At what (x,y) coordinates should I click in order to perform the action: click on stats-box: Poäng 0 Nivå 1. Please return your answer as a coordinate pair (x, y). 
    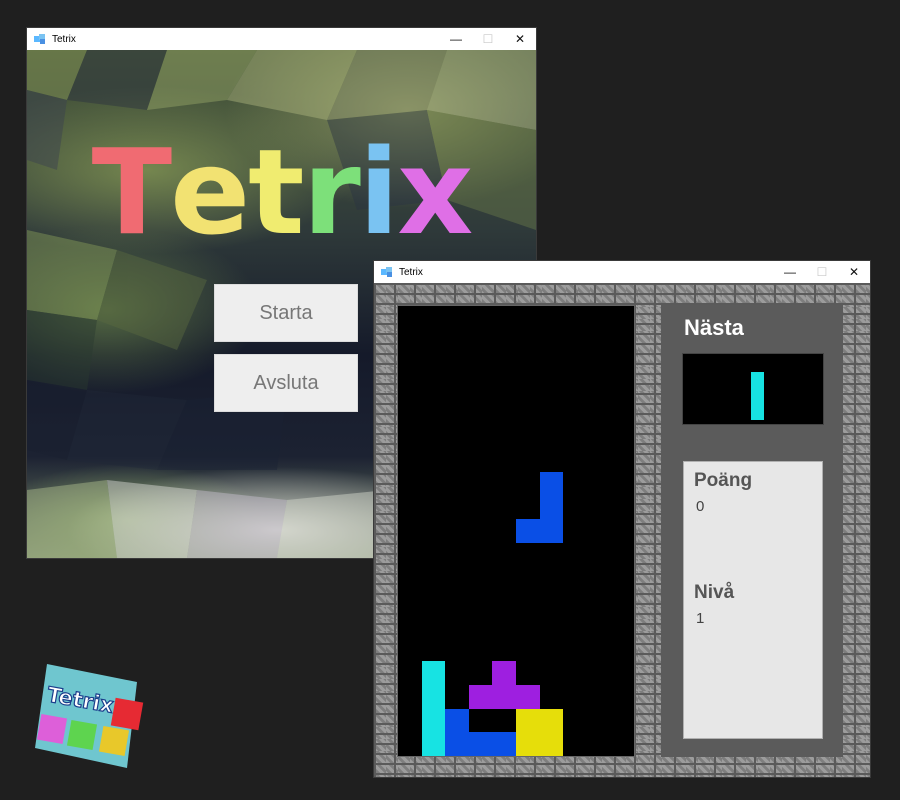
    Looking at the image, I should click on (753, 600).